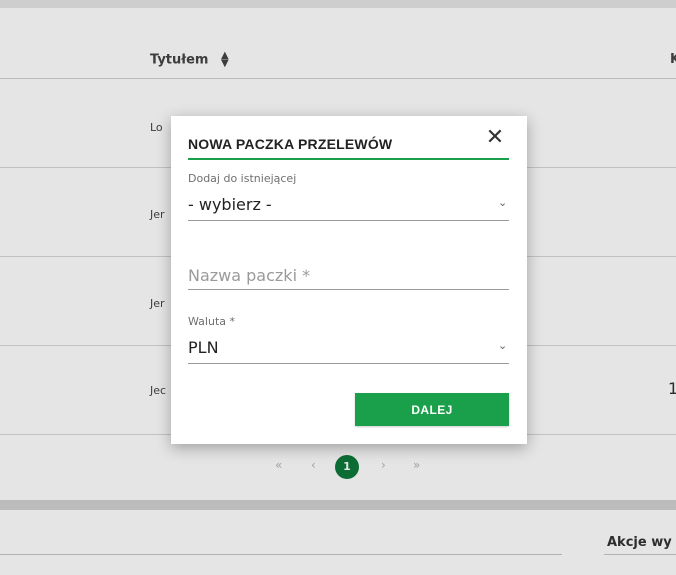 This screenshot has width=676, height=575. What do you see at coordinates (349, 209) in the screenshot?
I see `existing-batch-select: - wybierz - ⌄` at bounding box center [349, 209].